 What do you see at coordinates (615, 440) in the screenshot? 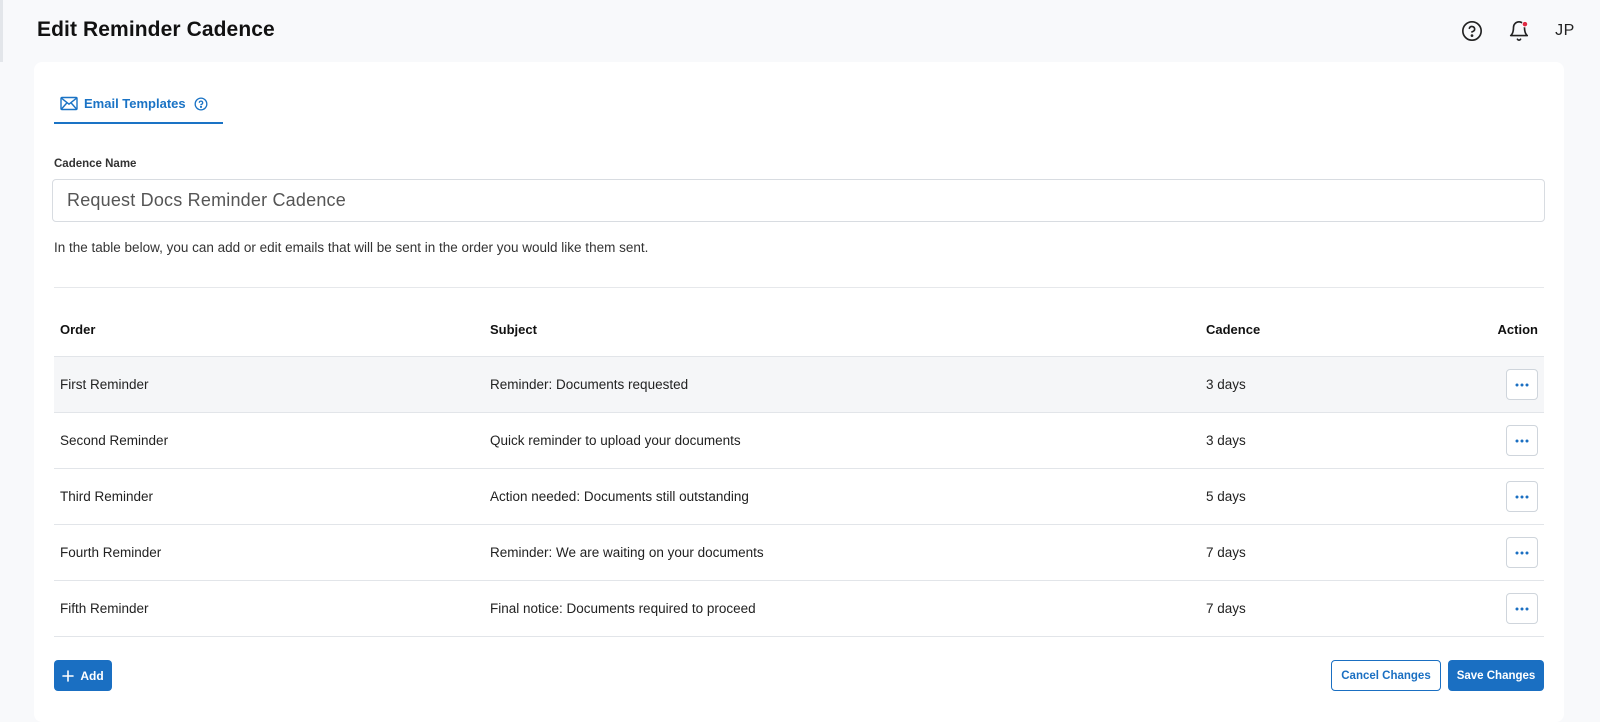
I see `row-subject: Quick reminder to upload your documents` at bounding box center [615, 440].